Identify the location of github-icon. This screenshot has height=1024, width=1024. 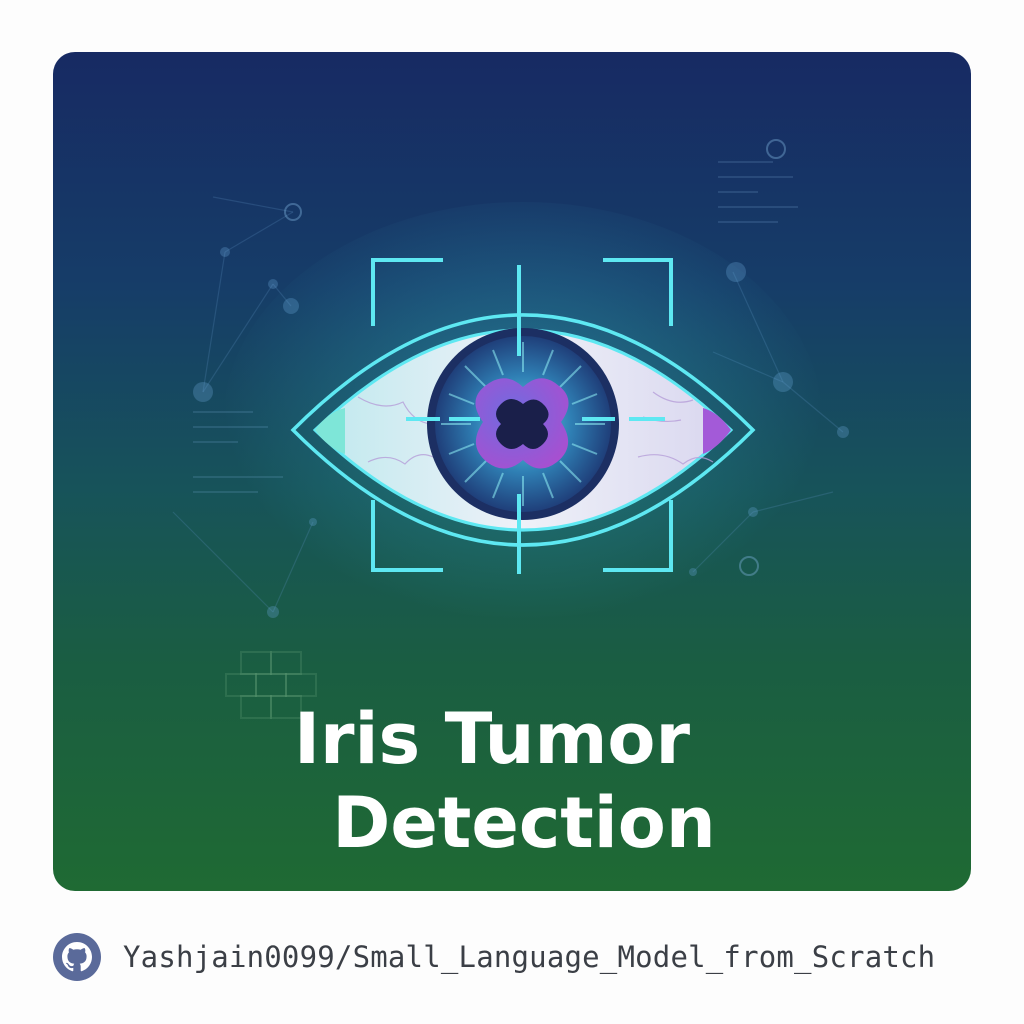
(77, 957).